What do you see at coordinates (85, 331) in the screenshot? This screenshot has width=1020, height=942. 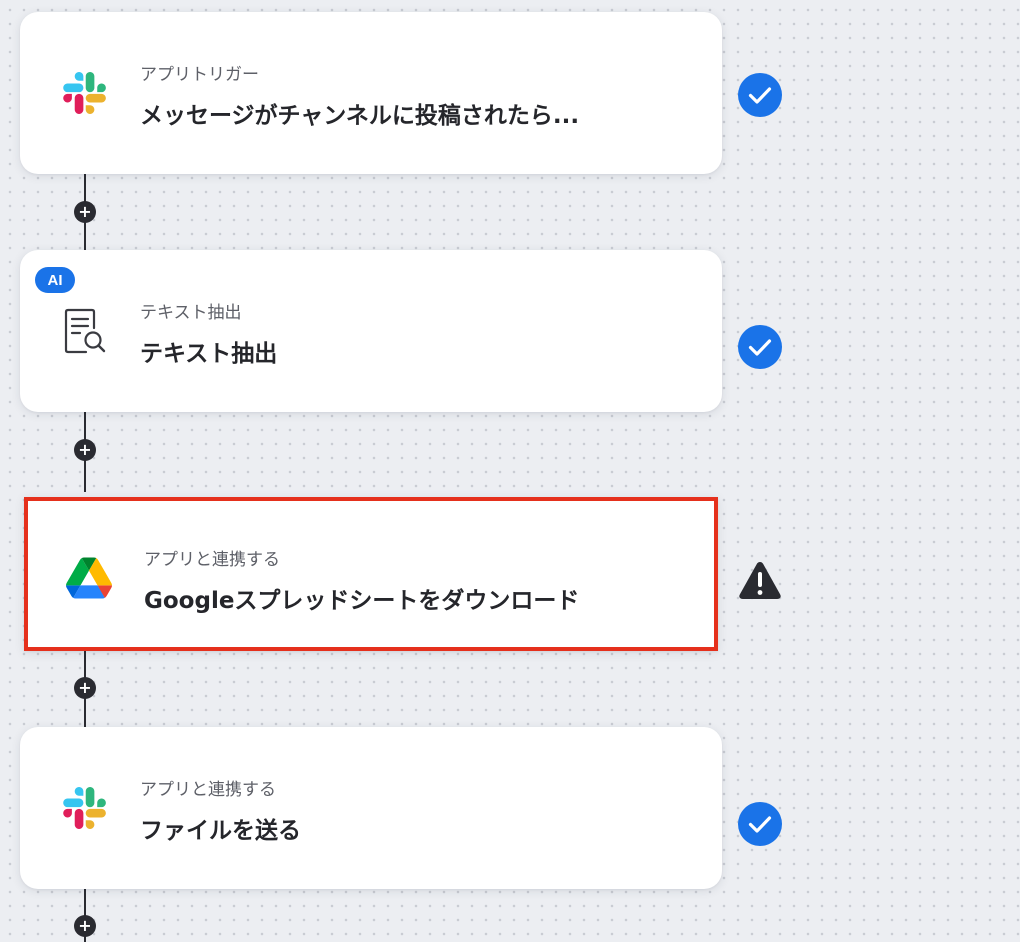 I see `document-search-icon` at bounding box center [85, 331].